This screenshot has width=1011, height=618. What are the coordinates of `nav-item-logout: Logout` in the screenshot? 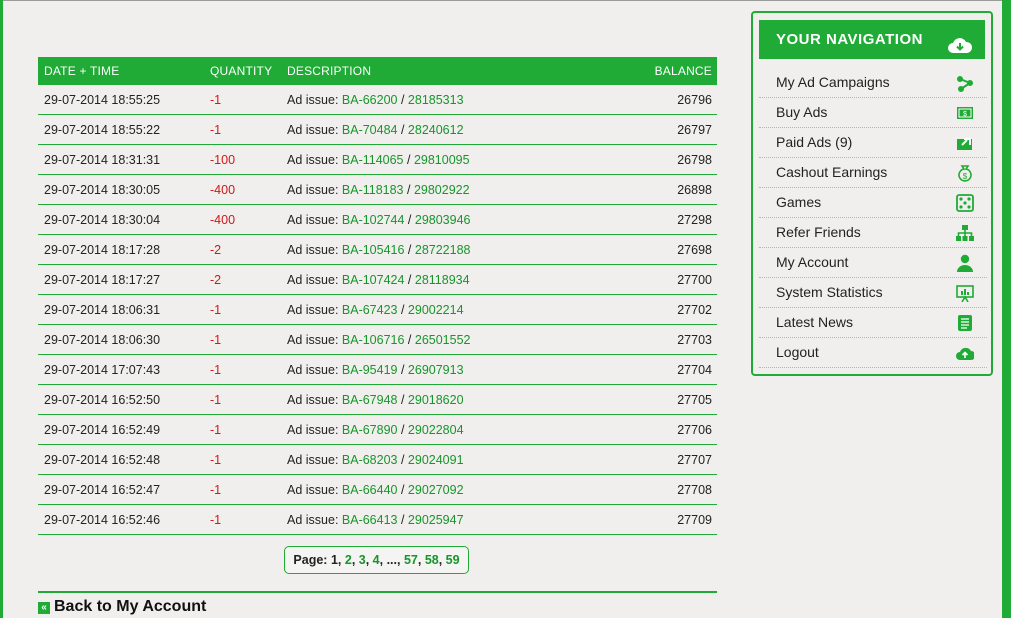 It's located at (873, 353).